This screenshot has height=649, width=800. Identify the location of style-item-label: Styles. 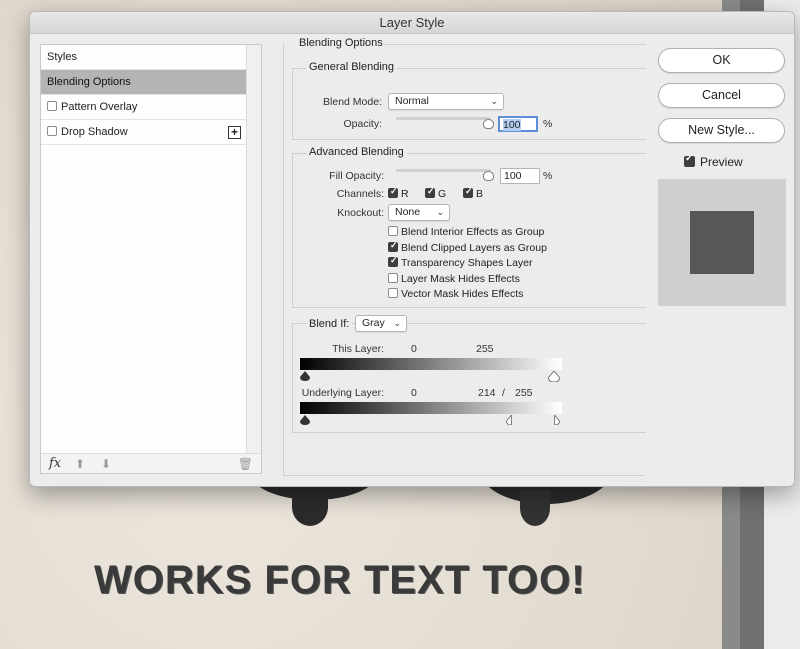
(62, 57).